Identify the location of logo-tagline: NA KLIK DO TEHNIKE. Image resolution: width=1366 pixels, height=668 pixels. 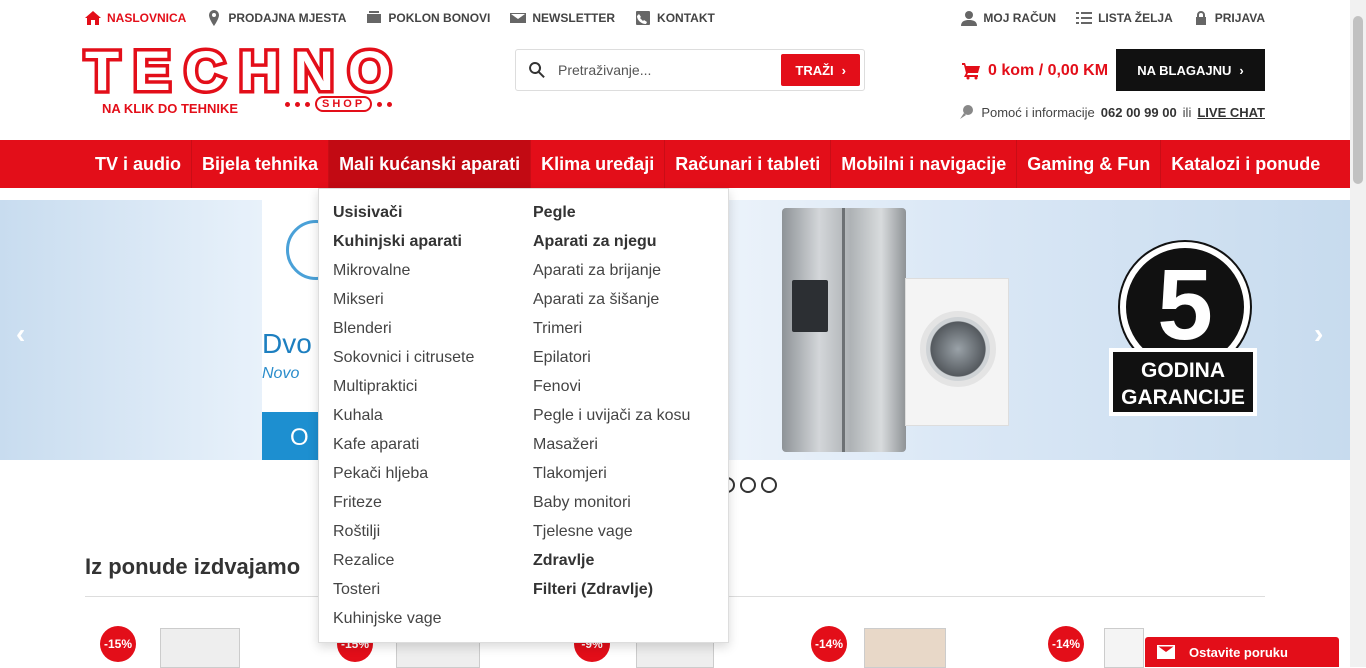
(170, 108).